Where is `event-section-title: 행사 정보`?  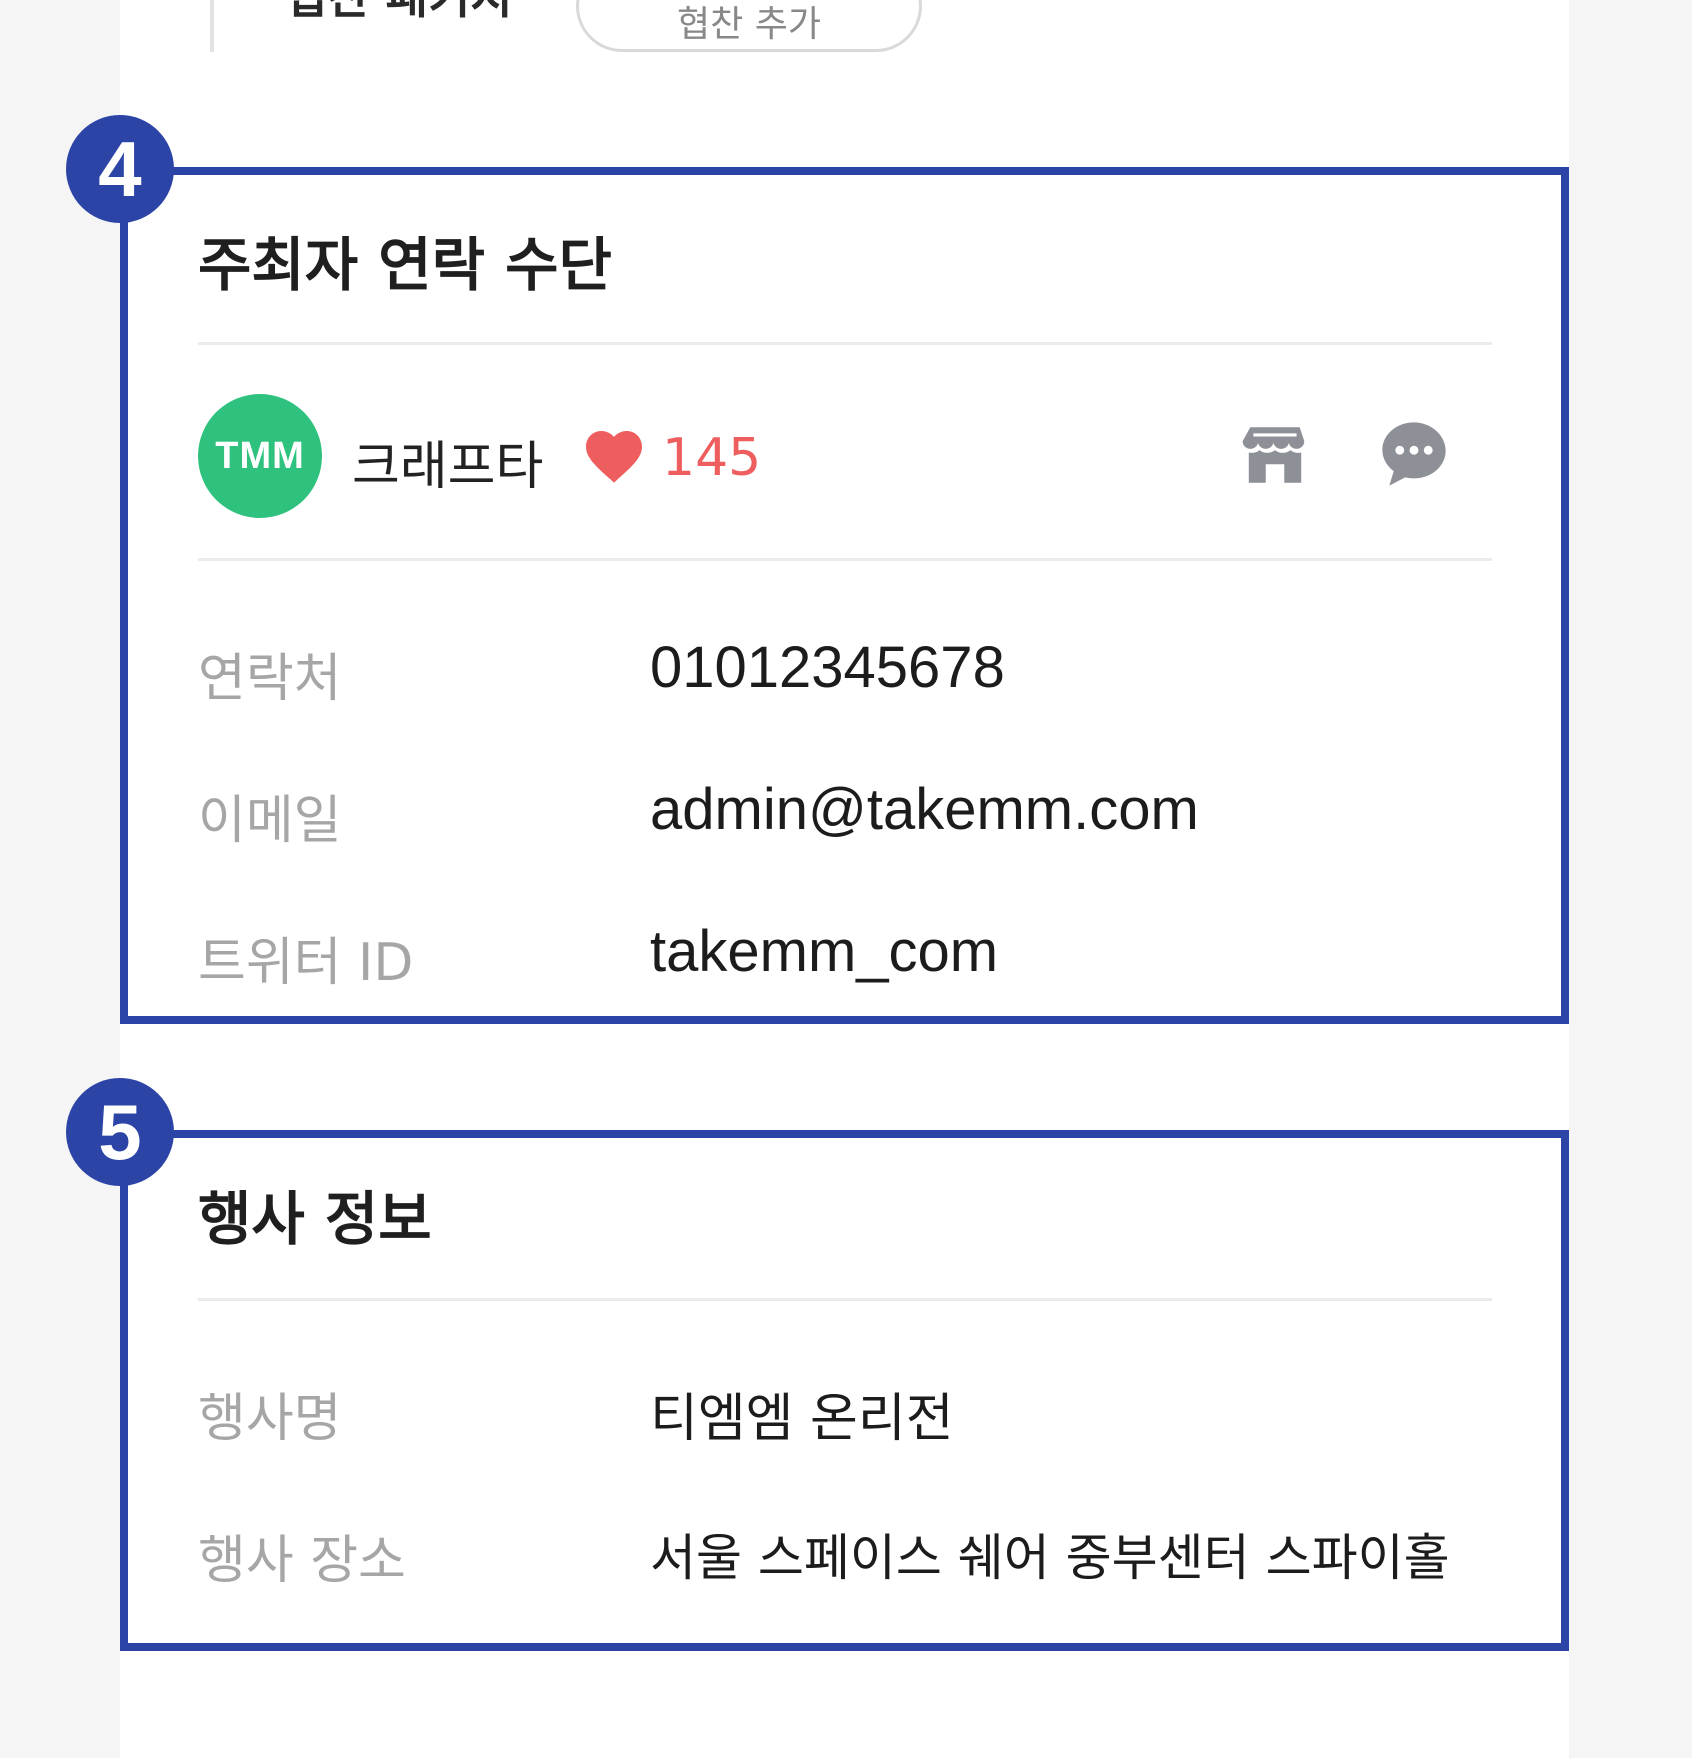
event-section-title: 행사 정보 is located at coordinates (315, 1219).